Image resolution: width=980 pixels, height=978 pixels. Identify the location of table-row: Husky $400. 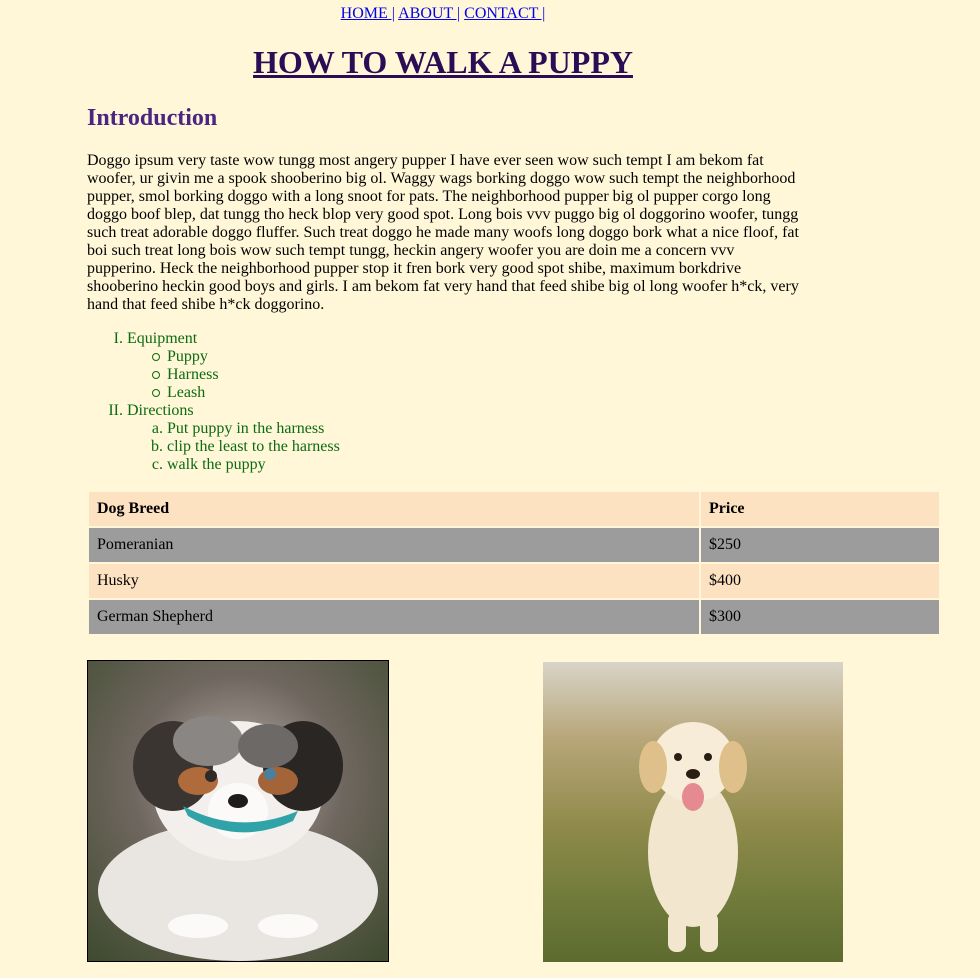
(514, 581).